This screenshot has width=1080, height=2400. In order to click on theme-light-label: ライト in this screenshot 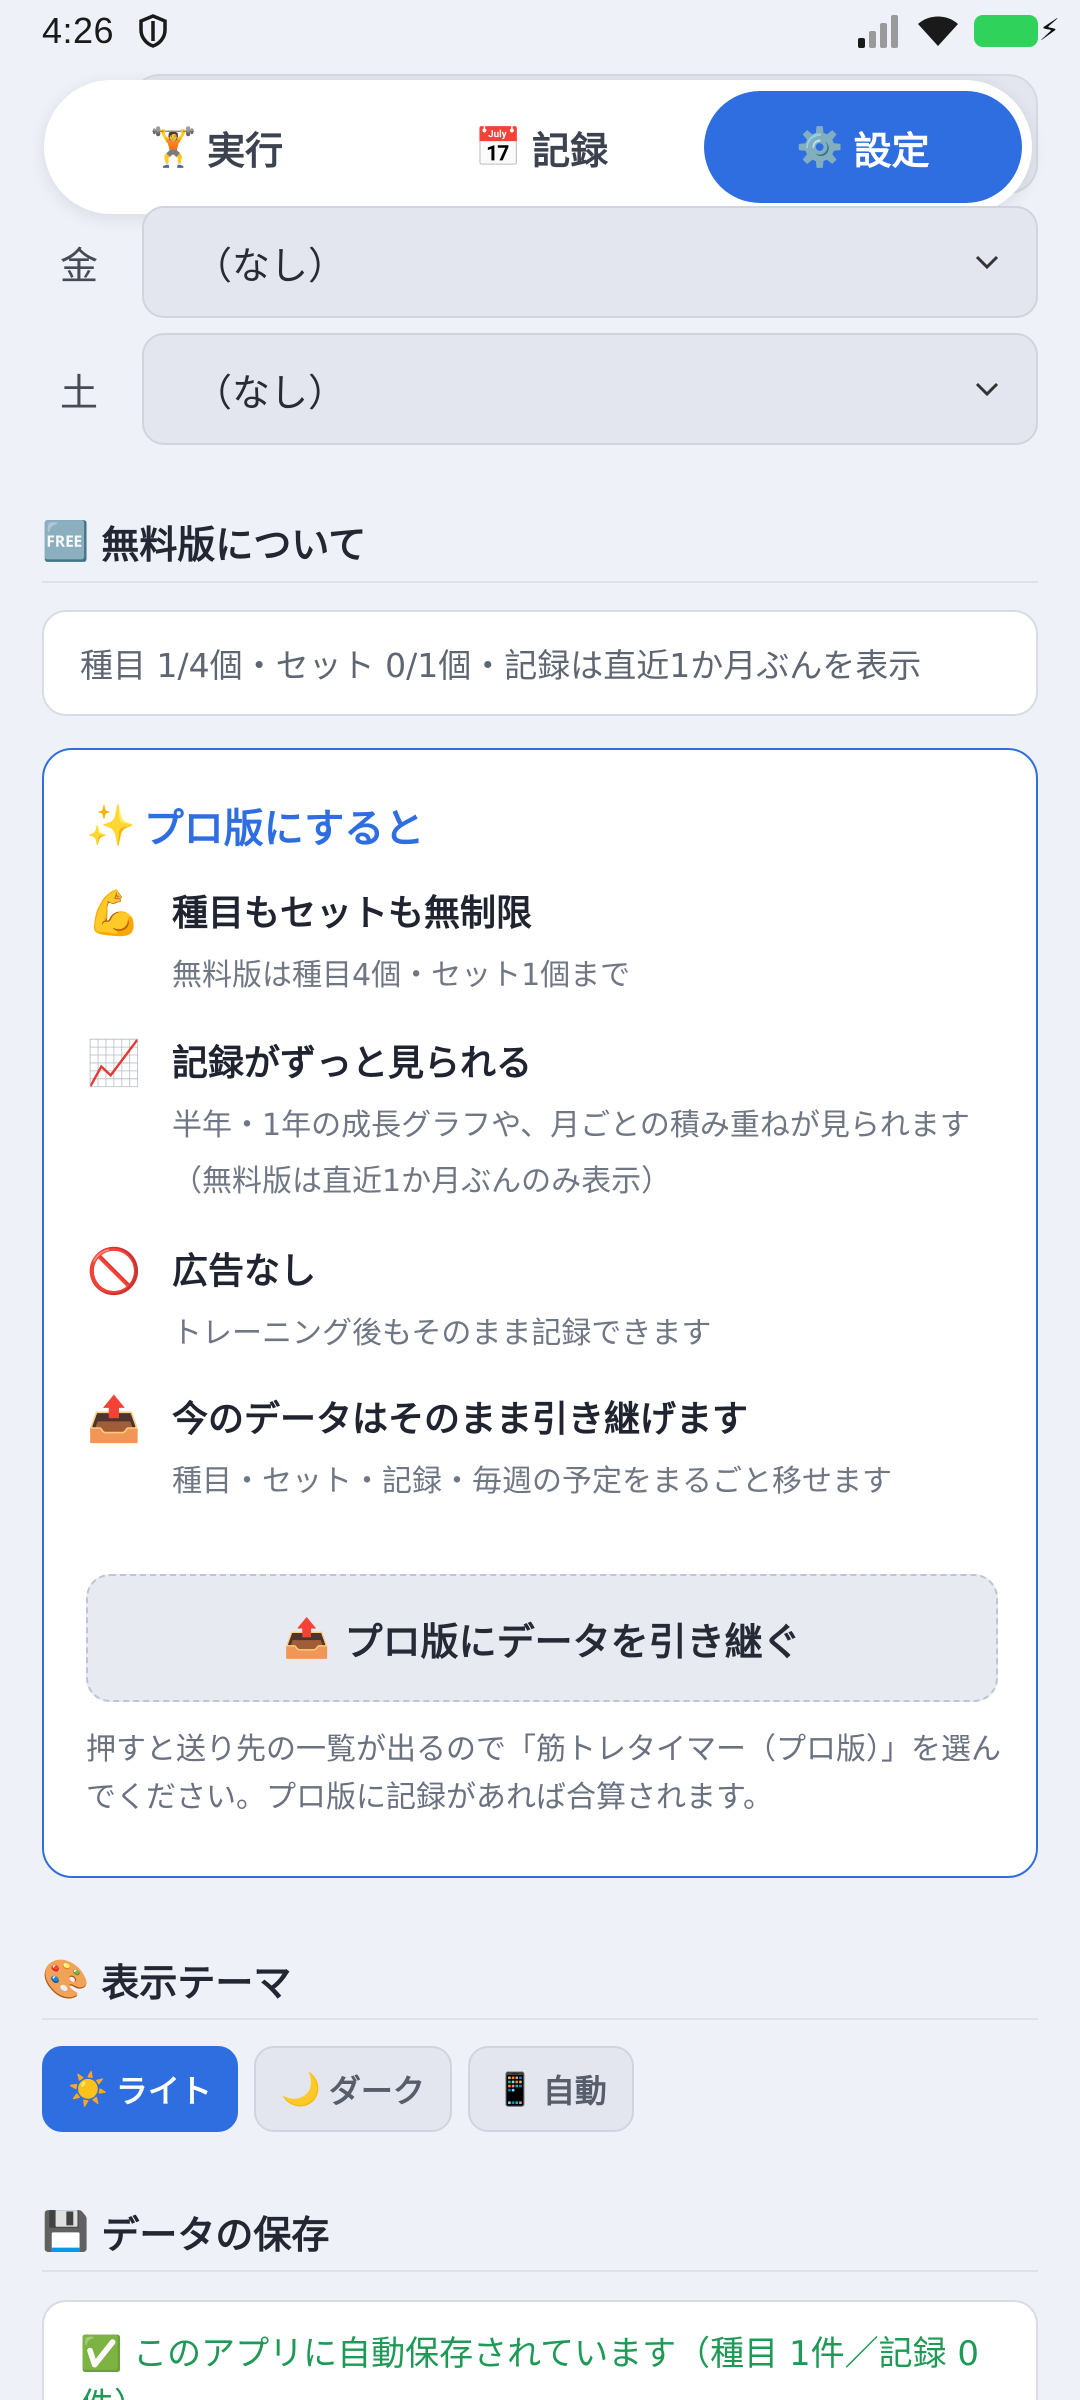, I will do `click(163, 2091)`.